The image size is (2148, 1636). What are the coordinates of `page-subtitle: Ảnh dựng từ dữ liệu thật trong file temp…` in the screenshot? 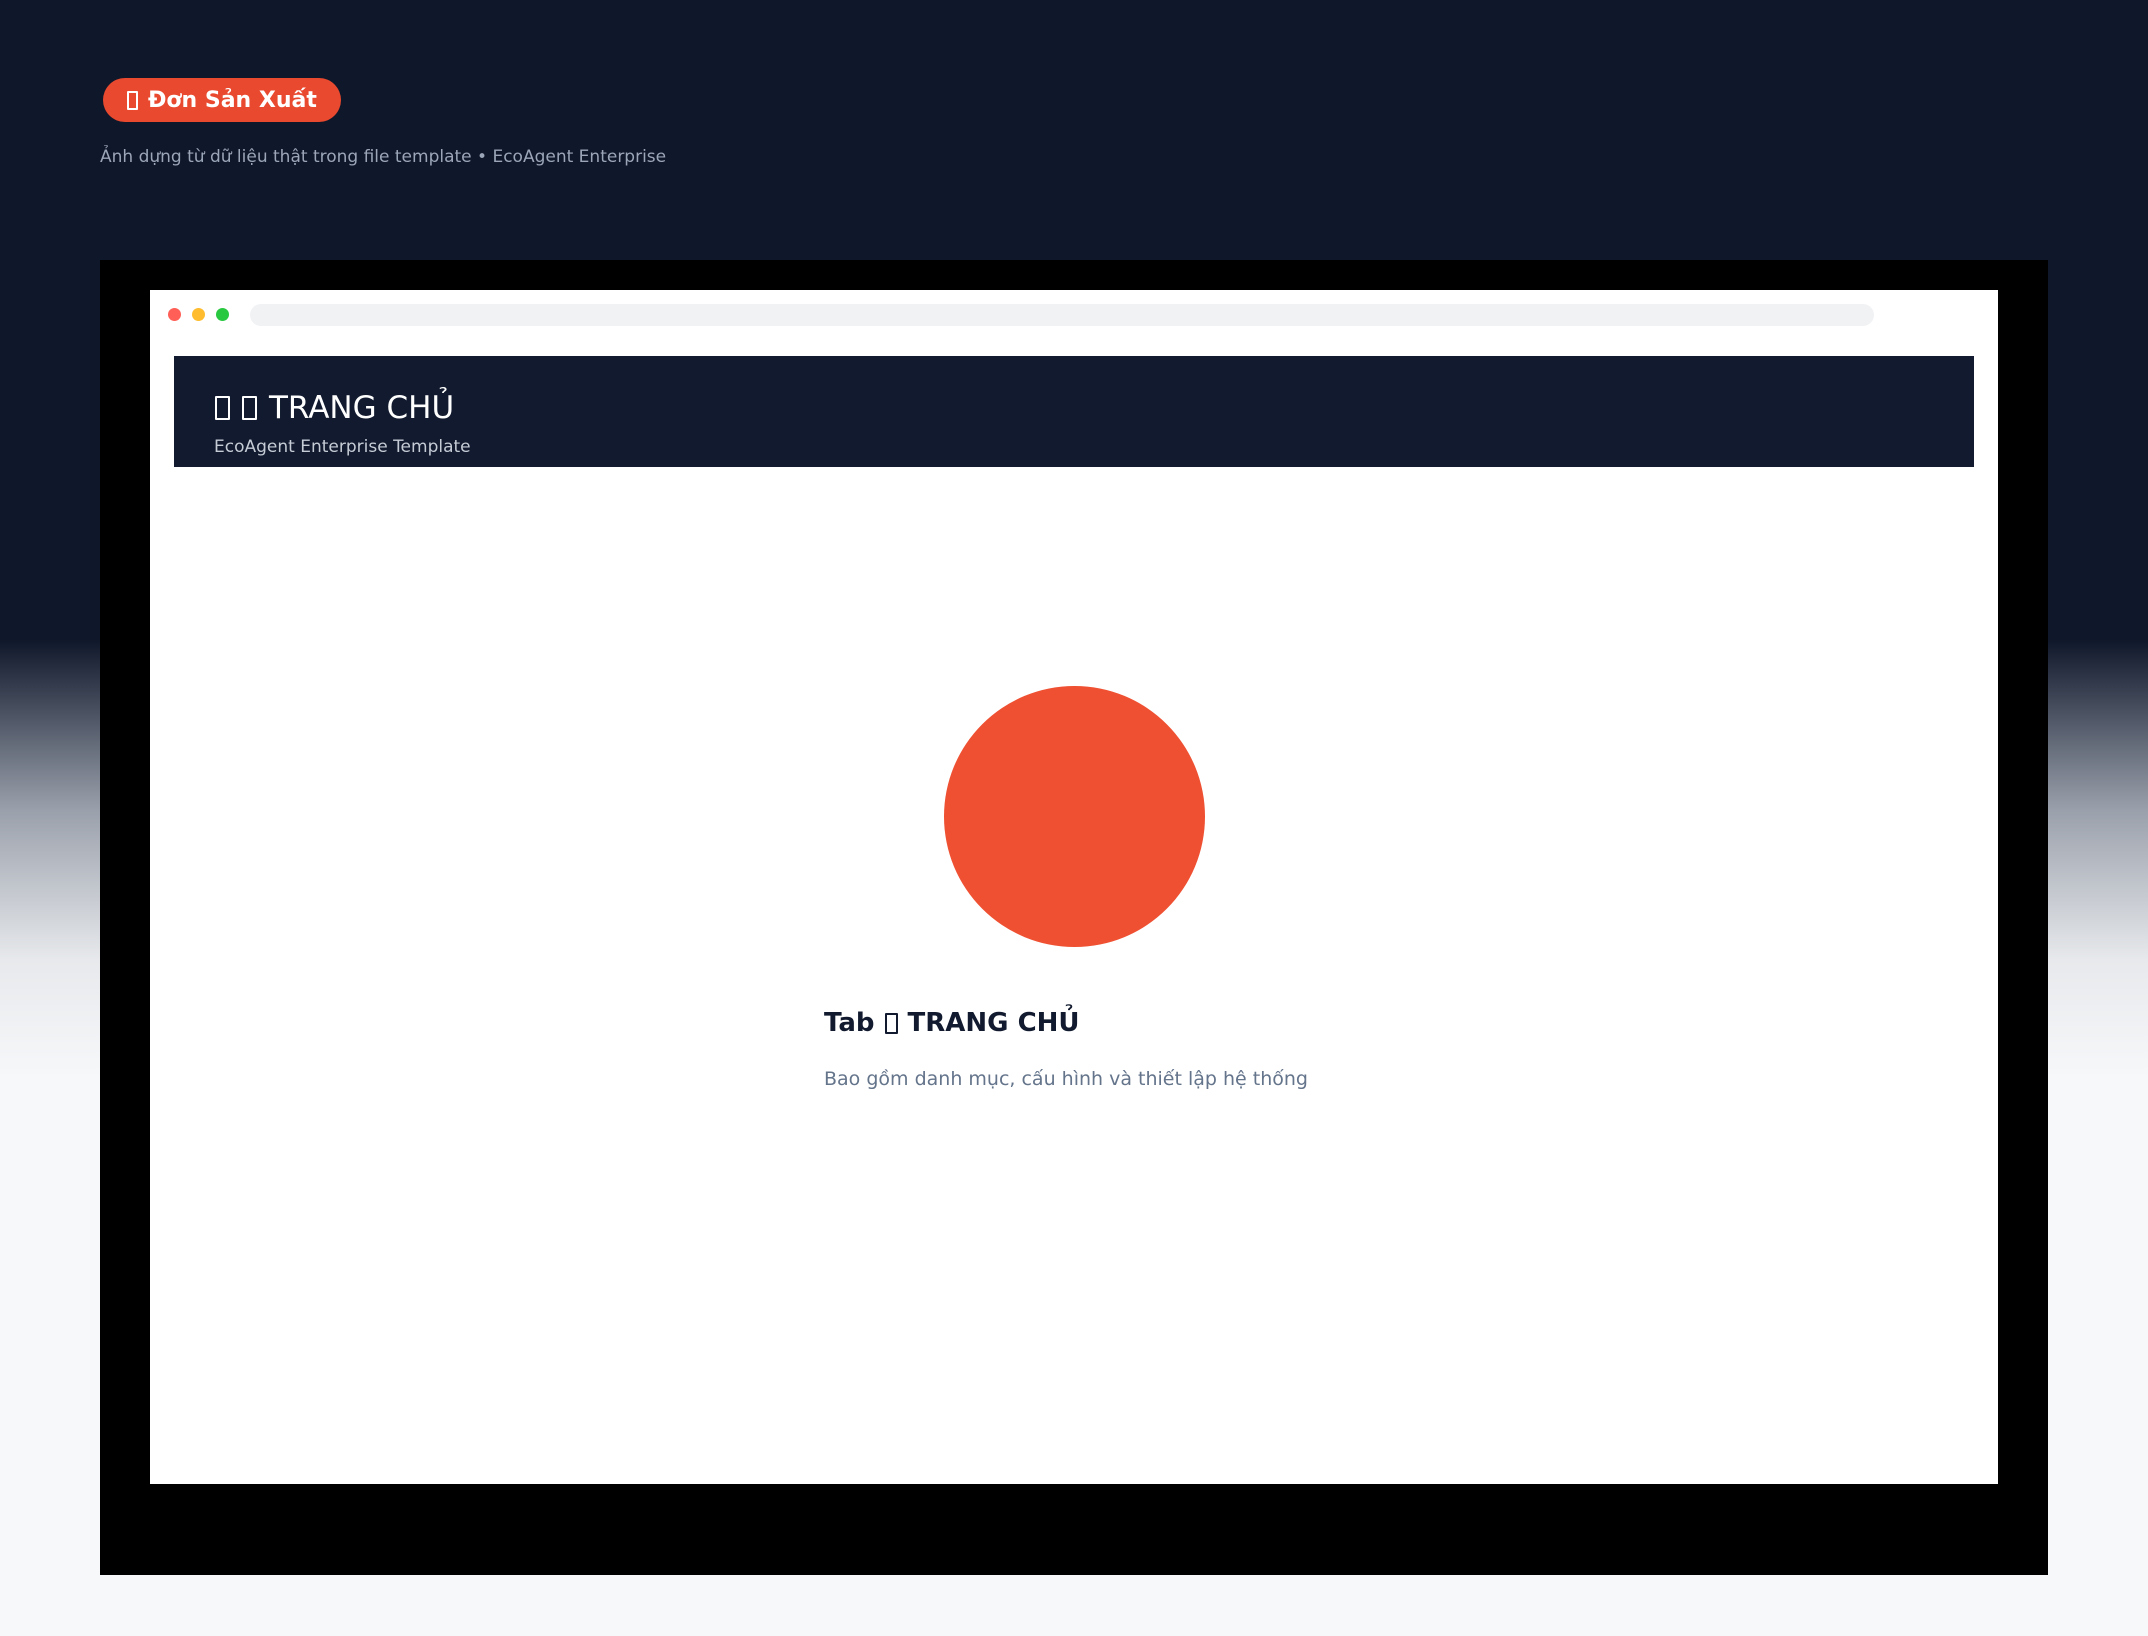 It's located at (383, 157).